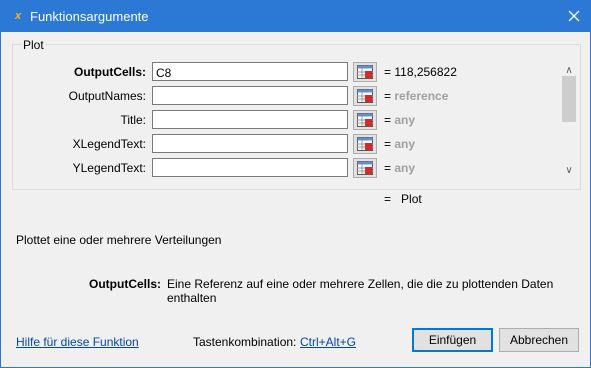  What do you see at coordinates (295, 16) in the screenshot?
I see `title-bar: x Funktionsargumente` at bounding box center [295, 16].